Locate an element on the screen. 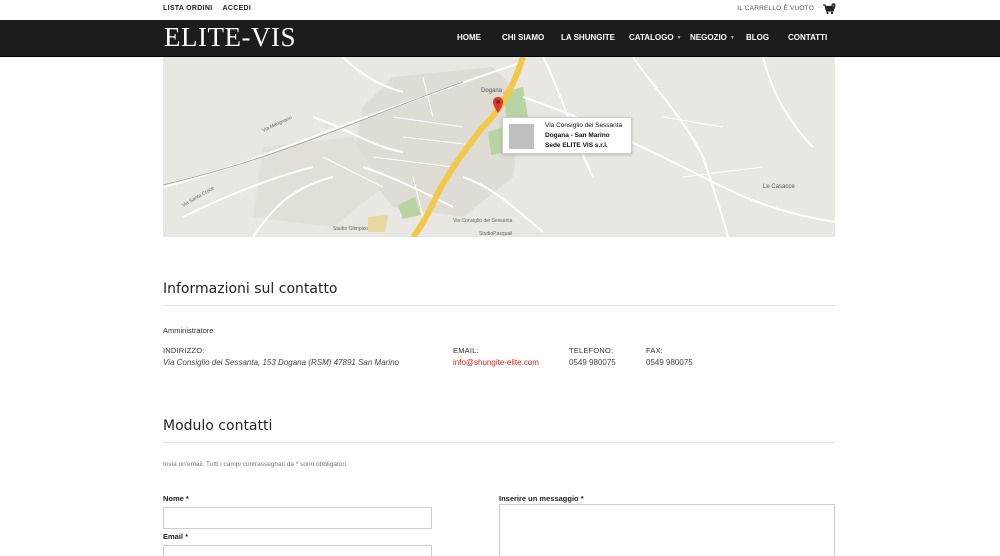  email-field-label: Email * is located at coordinates (176, 536).